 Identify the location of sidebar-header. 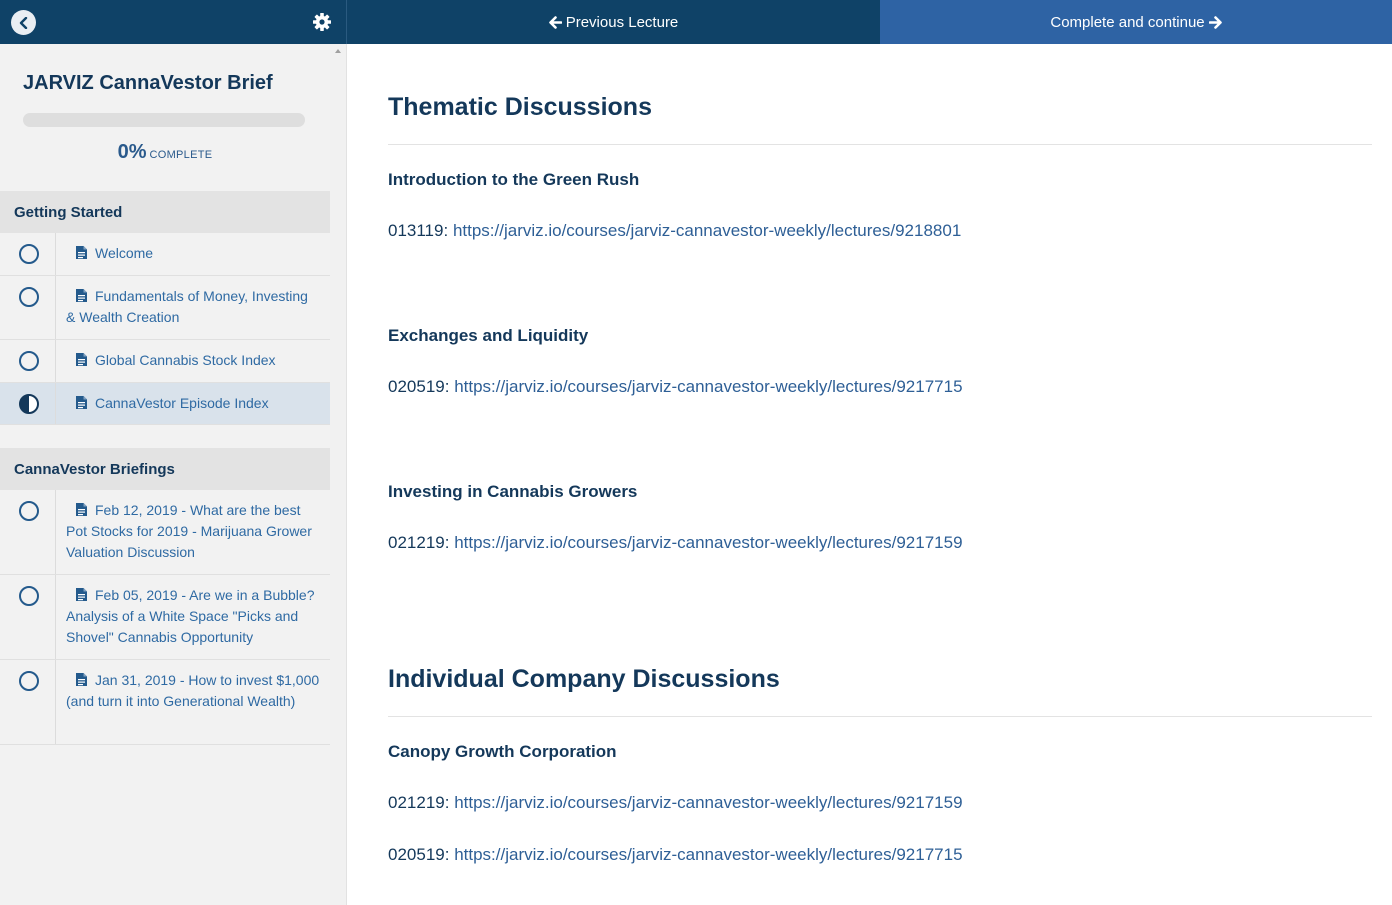
(173, 22).